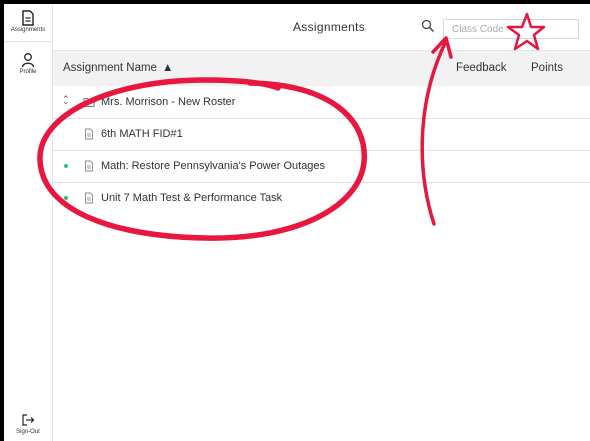  I want to click on column-header-assignment-name: Assignment Name ▲, so click(118, 68).